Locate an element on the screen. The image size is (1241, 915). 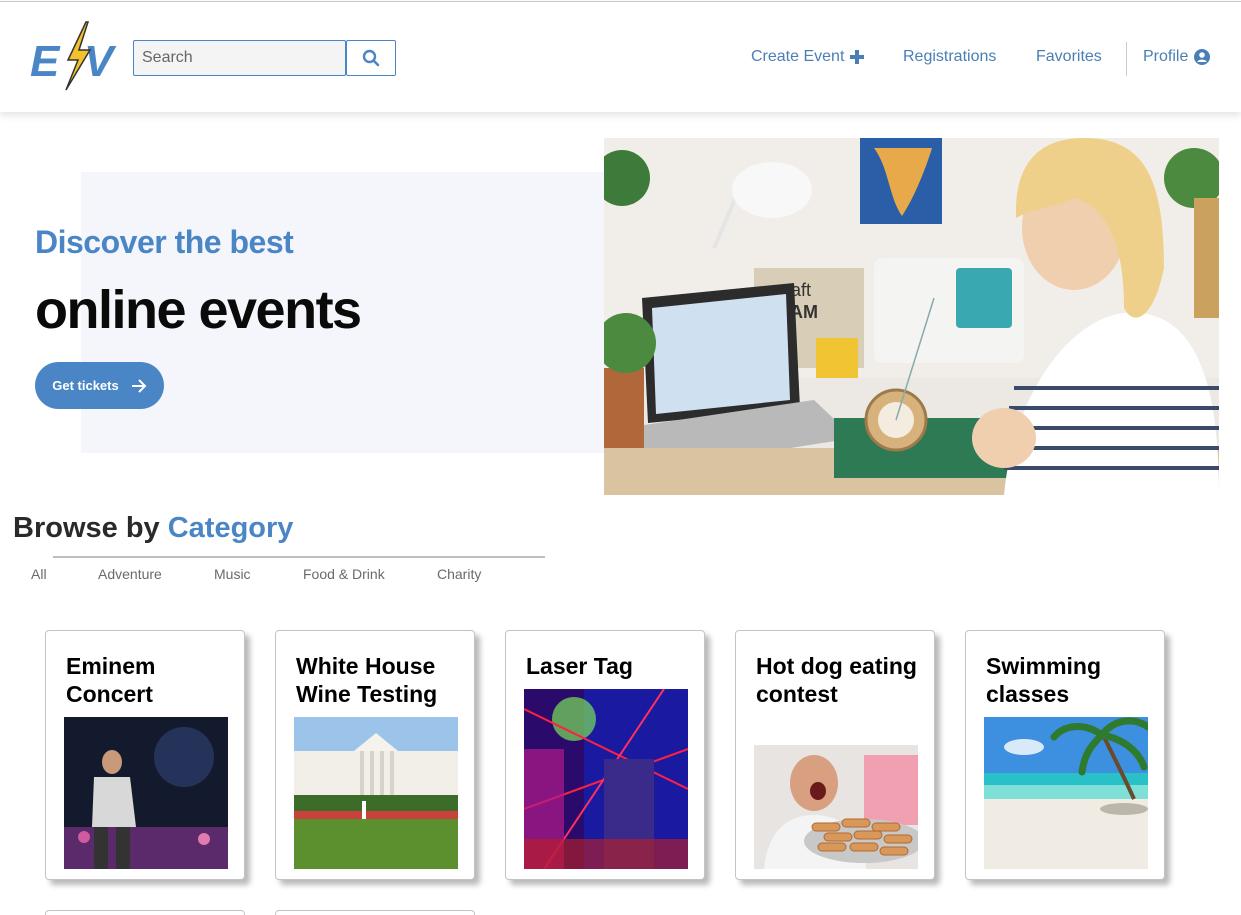
event-card-title: White House Wine Testing is located at coordinates (367, 680).